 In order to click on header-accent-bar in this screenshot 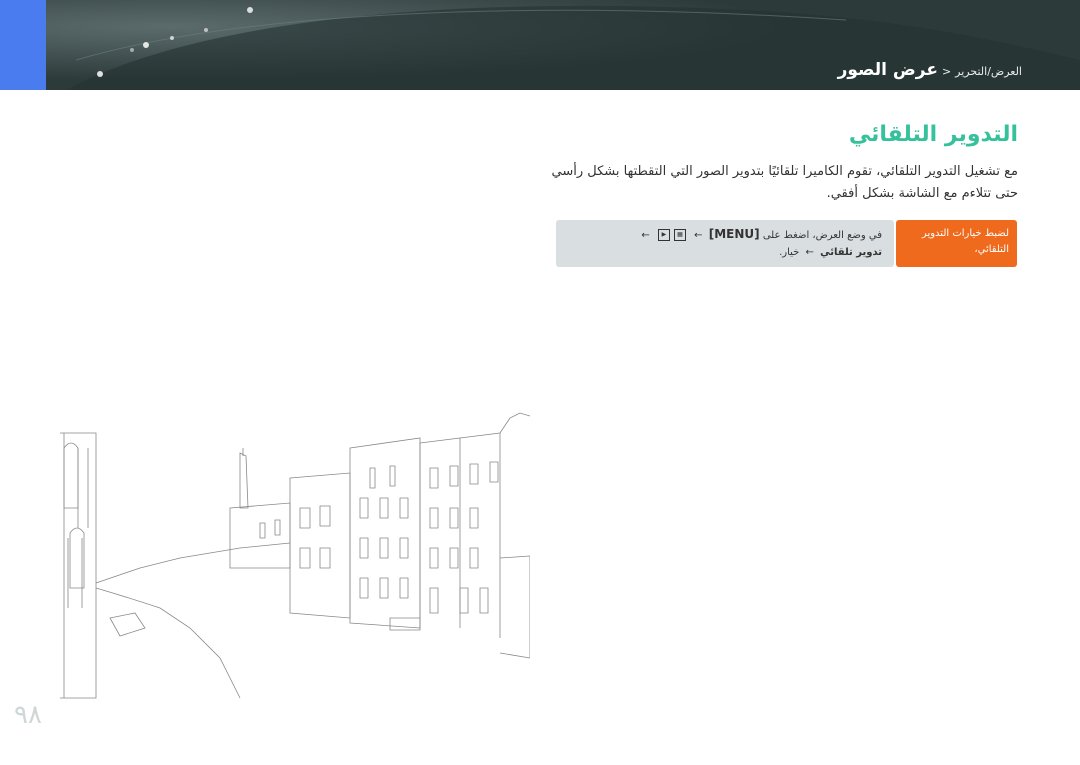, I will do `click(23, 45)`.